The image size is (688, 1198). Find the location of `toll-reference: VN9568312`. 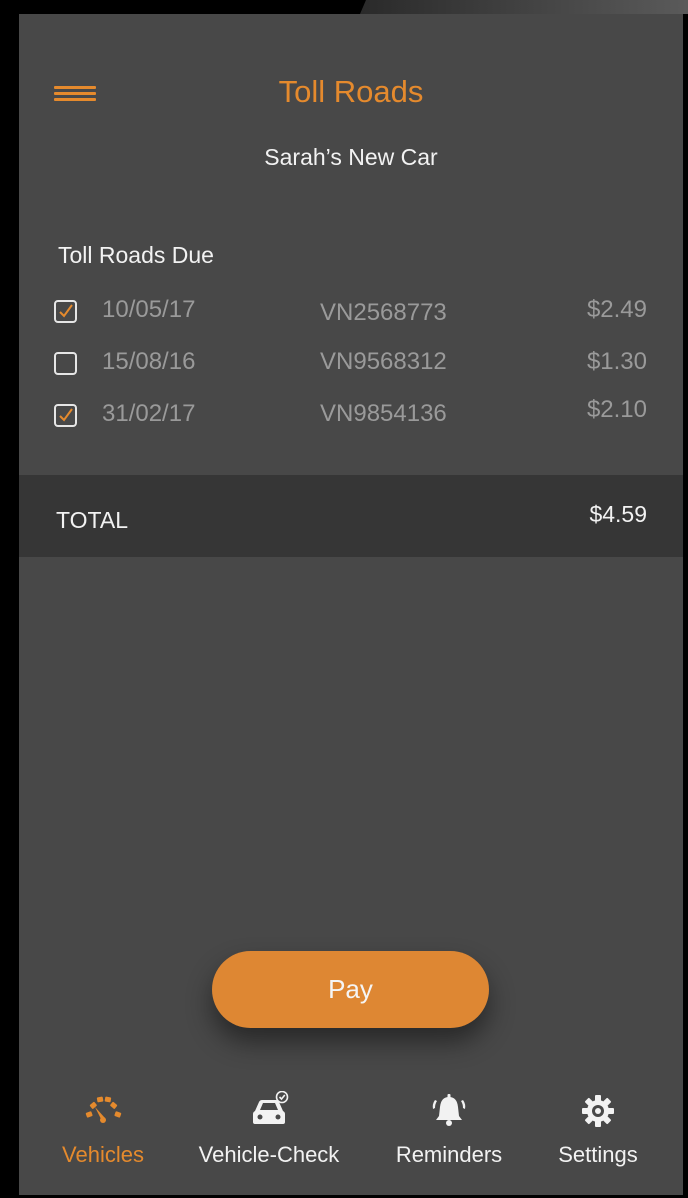

toll-reference: VN9568312 is located at coordinates (383, 361).